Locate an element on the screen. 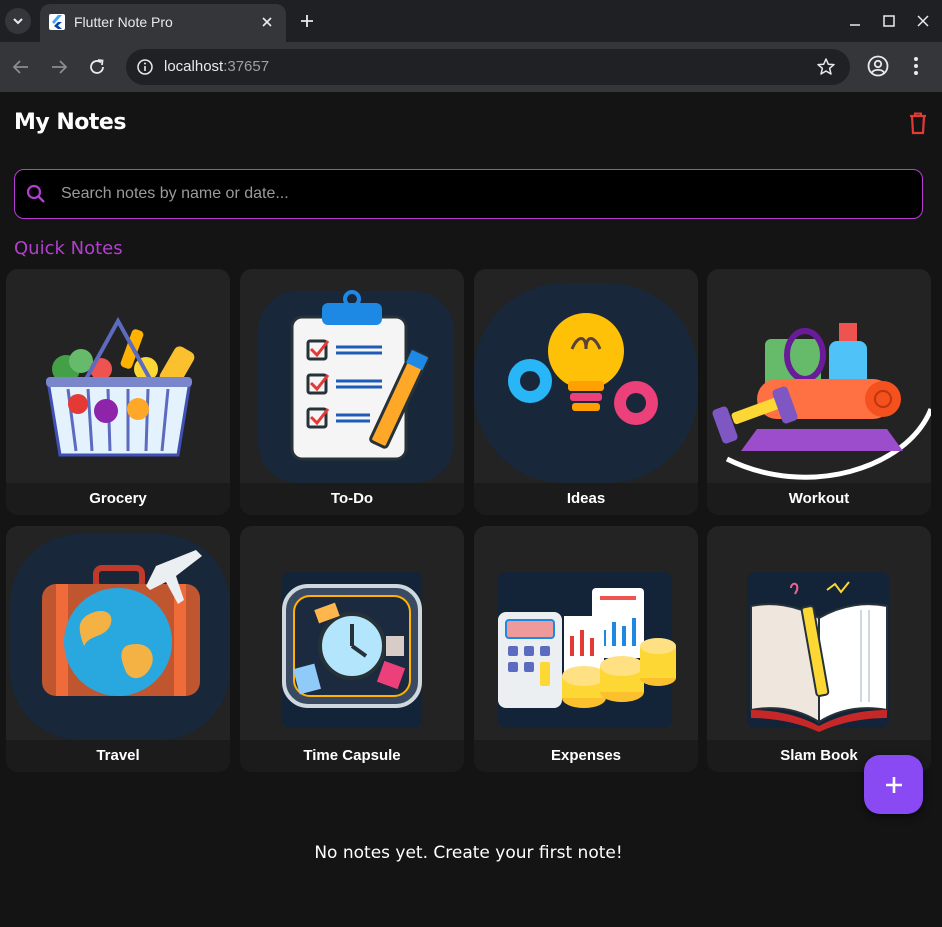  browser-toolbar: localhost:37657 is located at coordinates (471, 67).